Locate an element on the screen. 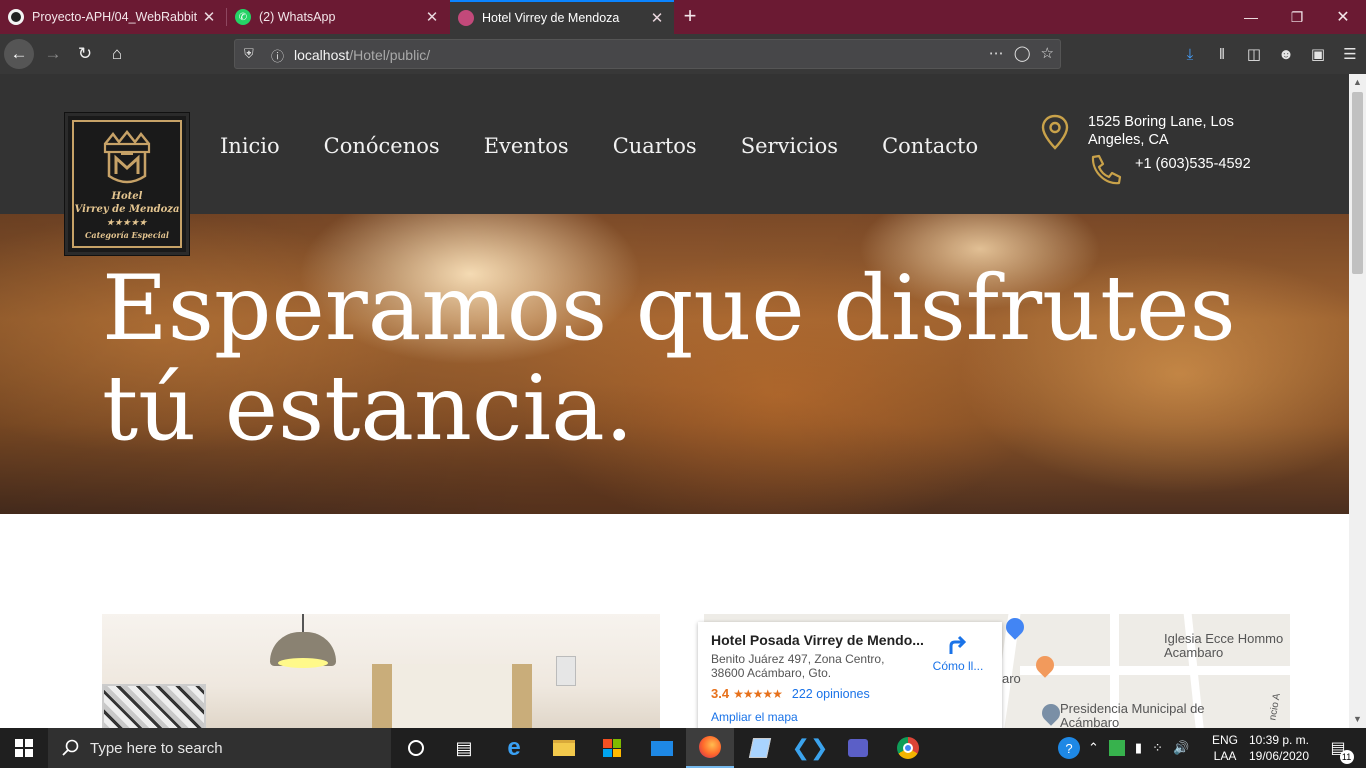 The image size is (1366, 768). help-icon: ? is located at coordinates (1069, 748).